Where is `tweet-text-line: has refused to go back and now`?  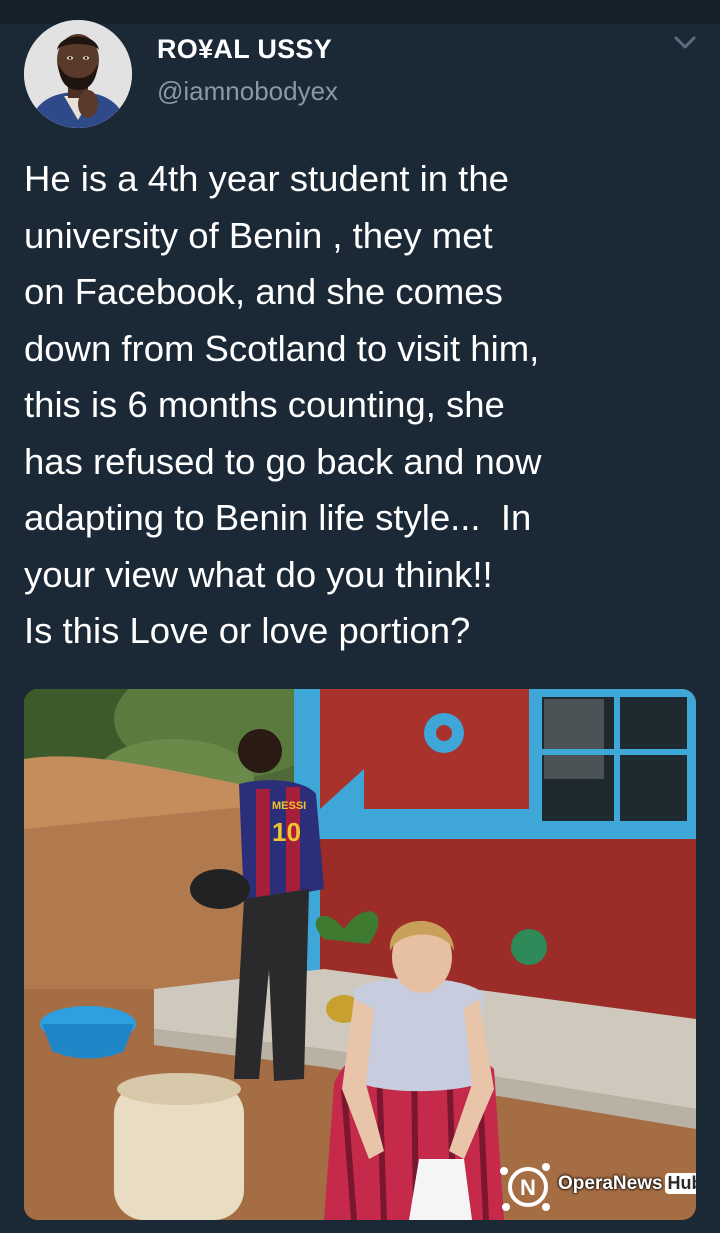 tweet-text-line: has refused to go back and now is located at coordinates (283, 461).